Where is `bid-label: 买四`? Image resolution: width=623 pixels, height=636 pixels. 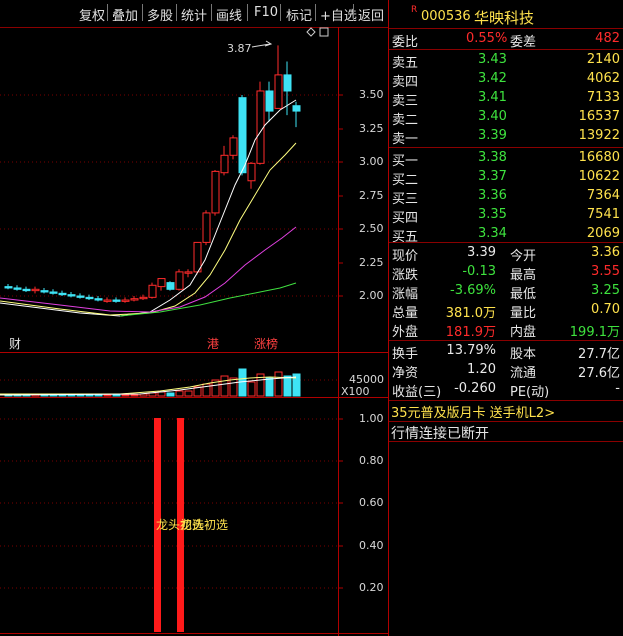 bid-label: 买四 is located at coordinates (405, 218).